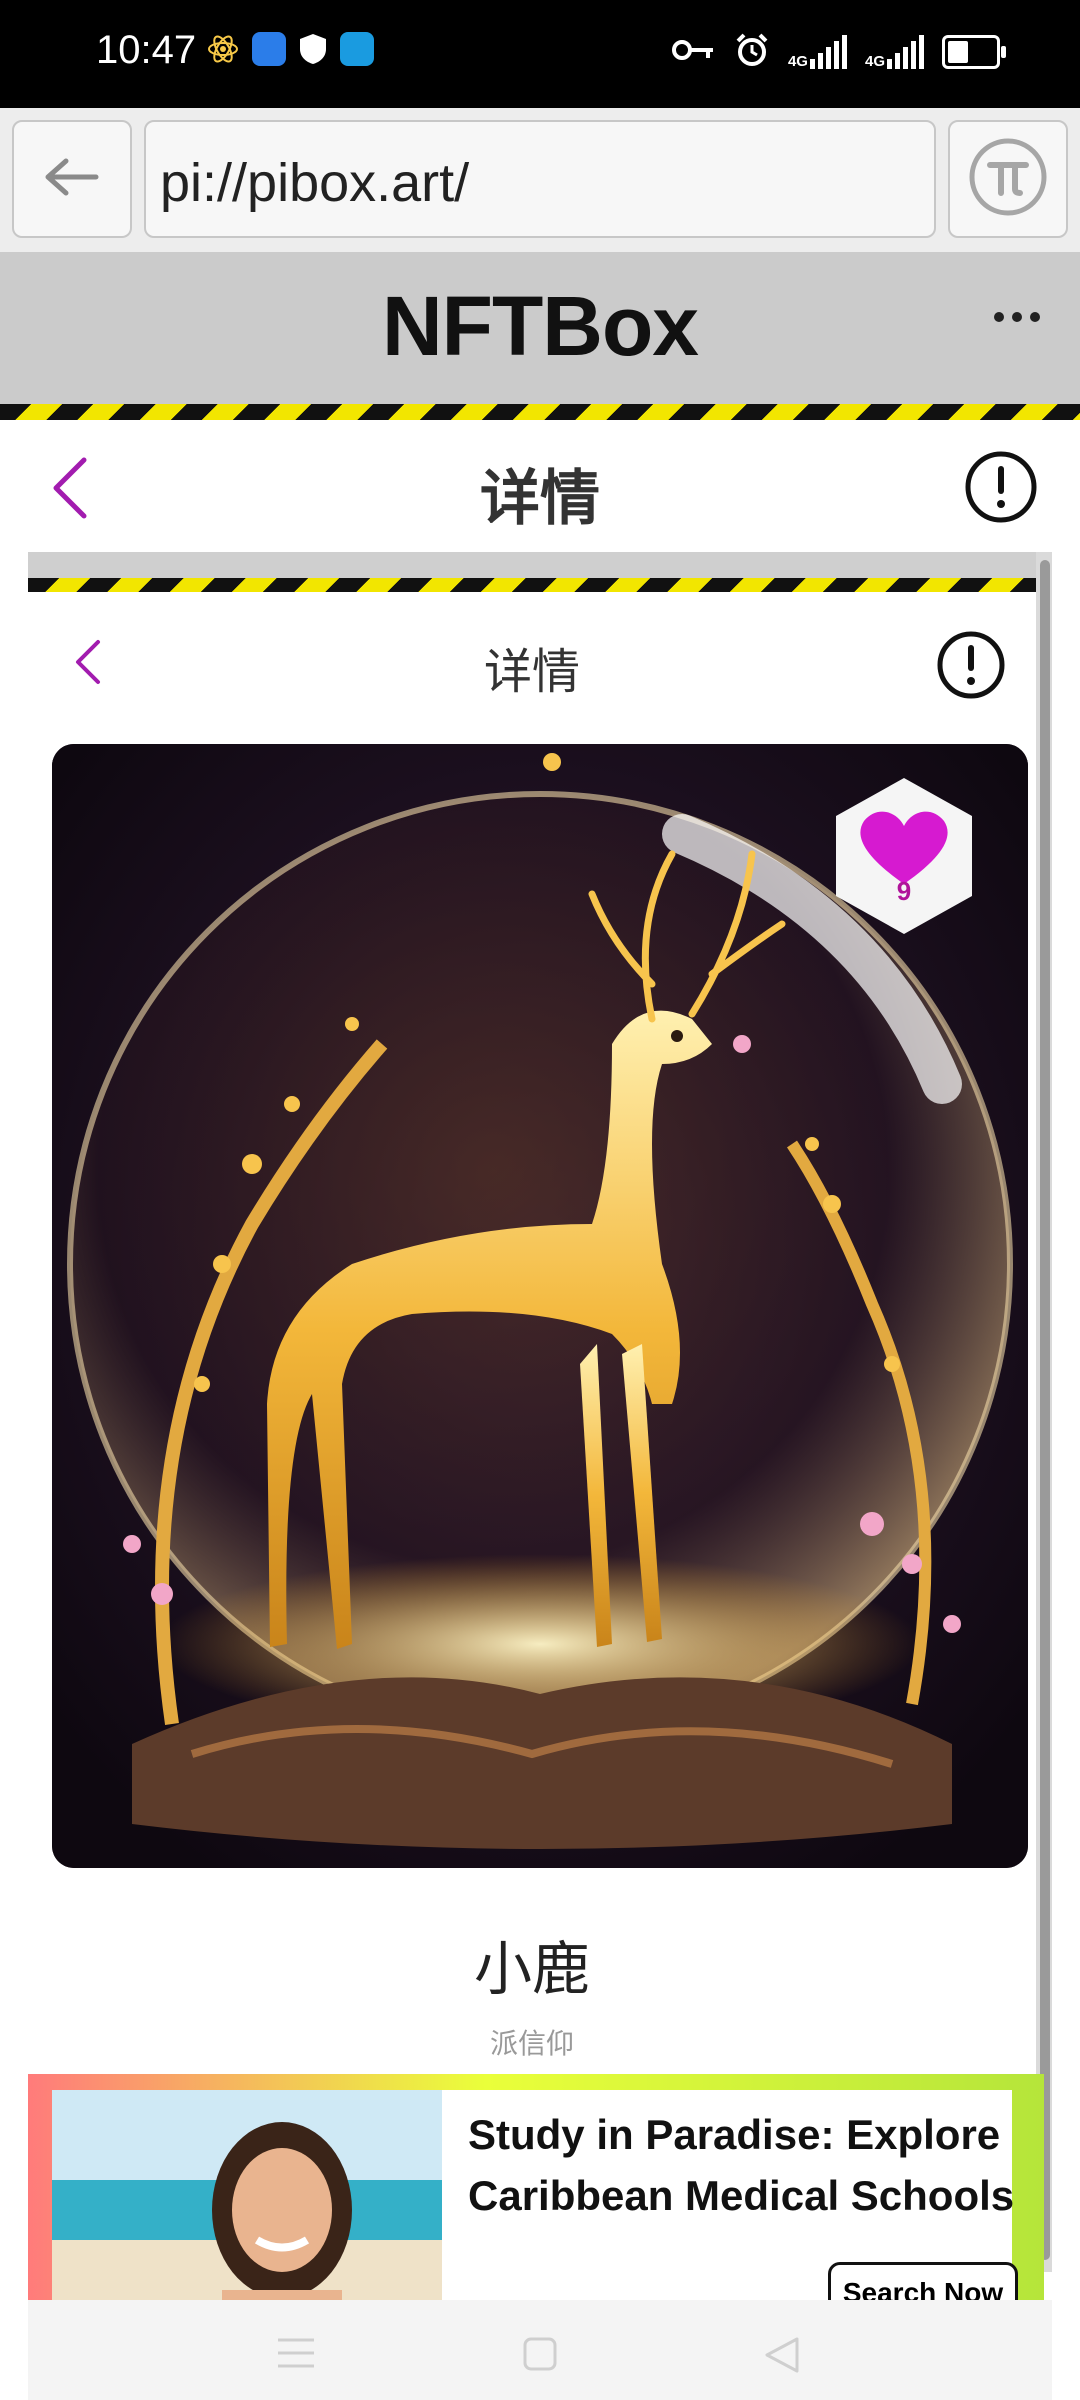 The image size is (1080, 2400). Describe the element at coordinates (531, 1969) in the screenshot. I see `nft-title: 小鹿` at that location.